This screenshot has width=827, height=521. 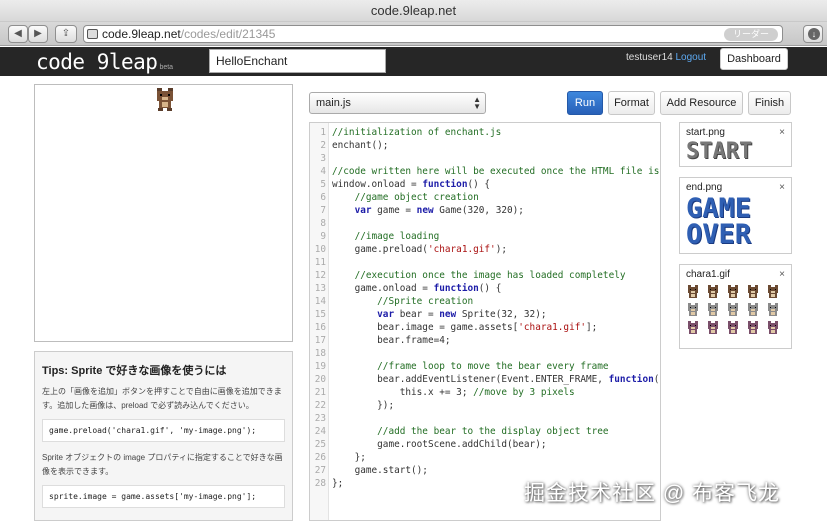 I want to click on code-line: 1 //initialization of enchant.js, so click(x=485, y=132).